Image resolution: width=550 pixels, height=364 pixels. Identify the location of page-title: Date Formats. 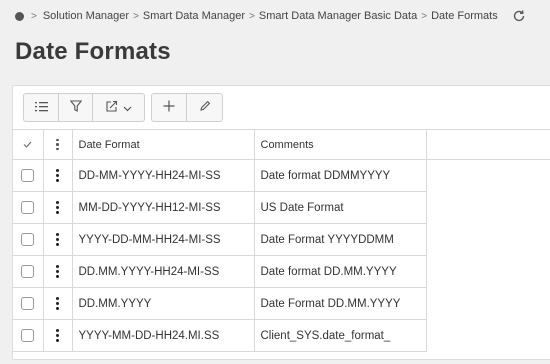
(93, 51).